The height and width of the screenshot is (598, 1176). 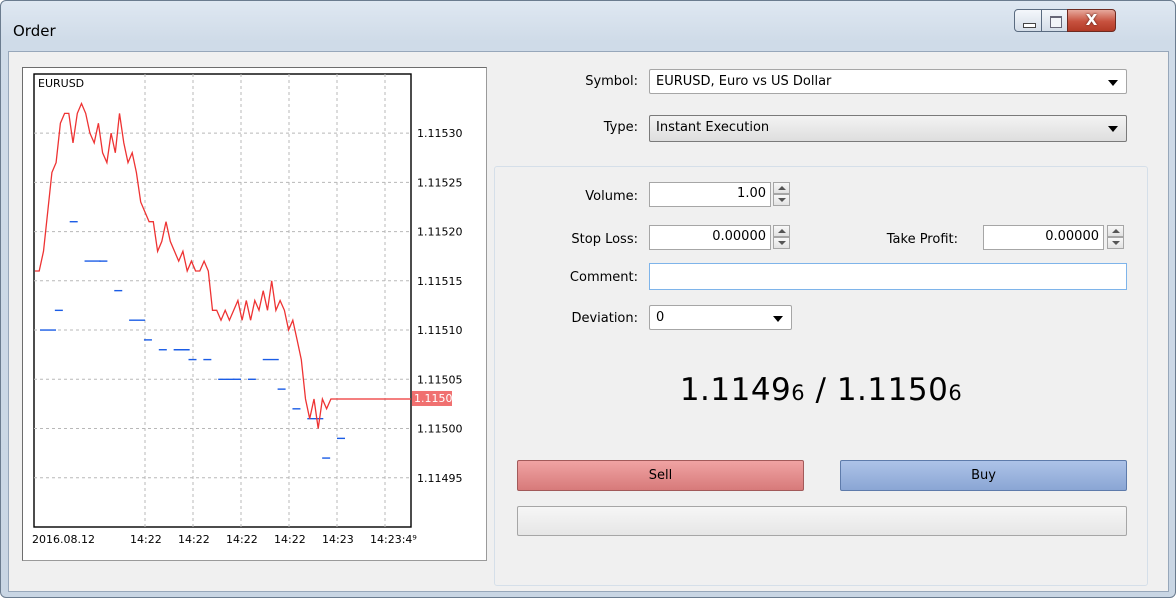 I want to click on minimize-icon, so click(x=1028, y=20).